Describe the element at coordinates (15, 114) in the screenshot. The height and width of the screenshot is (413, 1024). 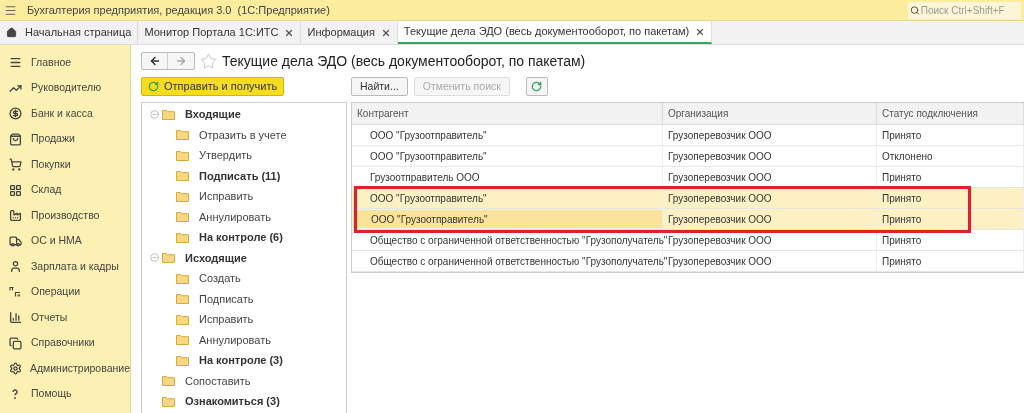
I see `coin-icon` at that location.